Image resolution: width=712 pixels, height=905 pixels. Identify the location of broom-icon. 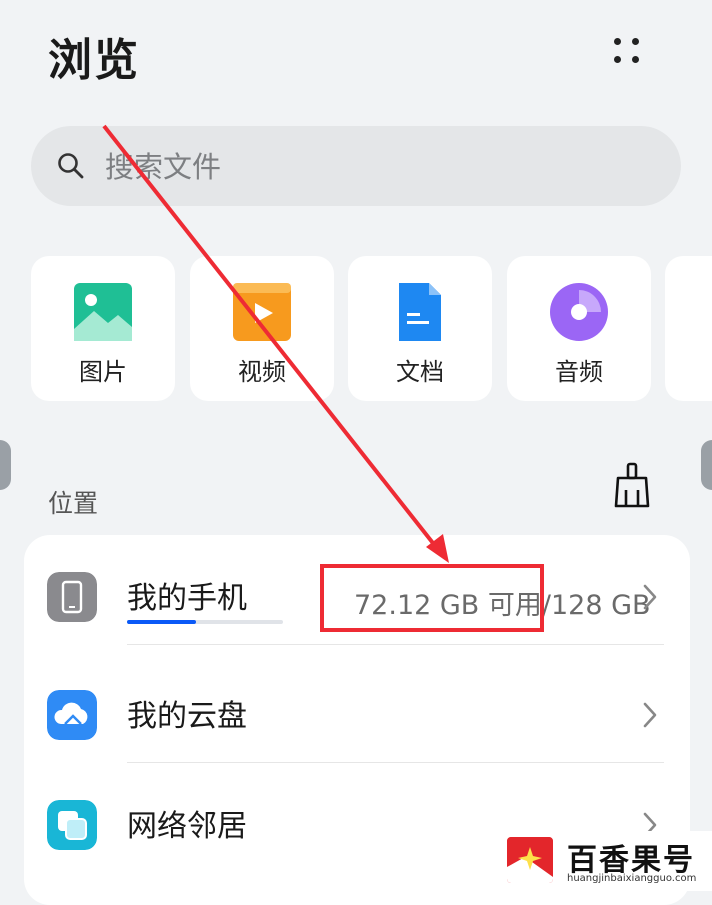
(632, 486).